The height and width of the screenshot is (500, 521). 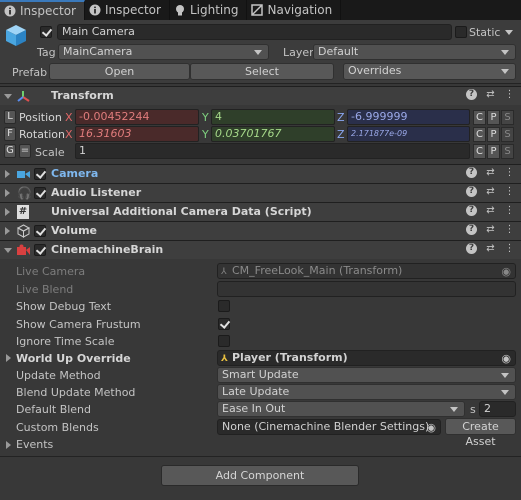 I want to click on navigation-icon, so click(x=257, y=10).